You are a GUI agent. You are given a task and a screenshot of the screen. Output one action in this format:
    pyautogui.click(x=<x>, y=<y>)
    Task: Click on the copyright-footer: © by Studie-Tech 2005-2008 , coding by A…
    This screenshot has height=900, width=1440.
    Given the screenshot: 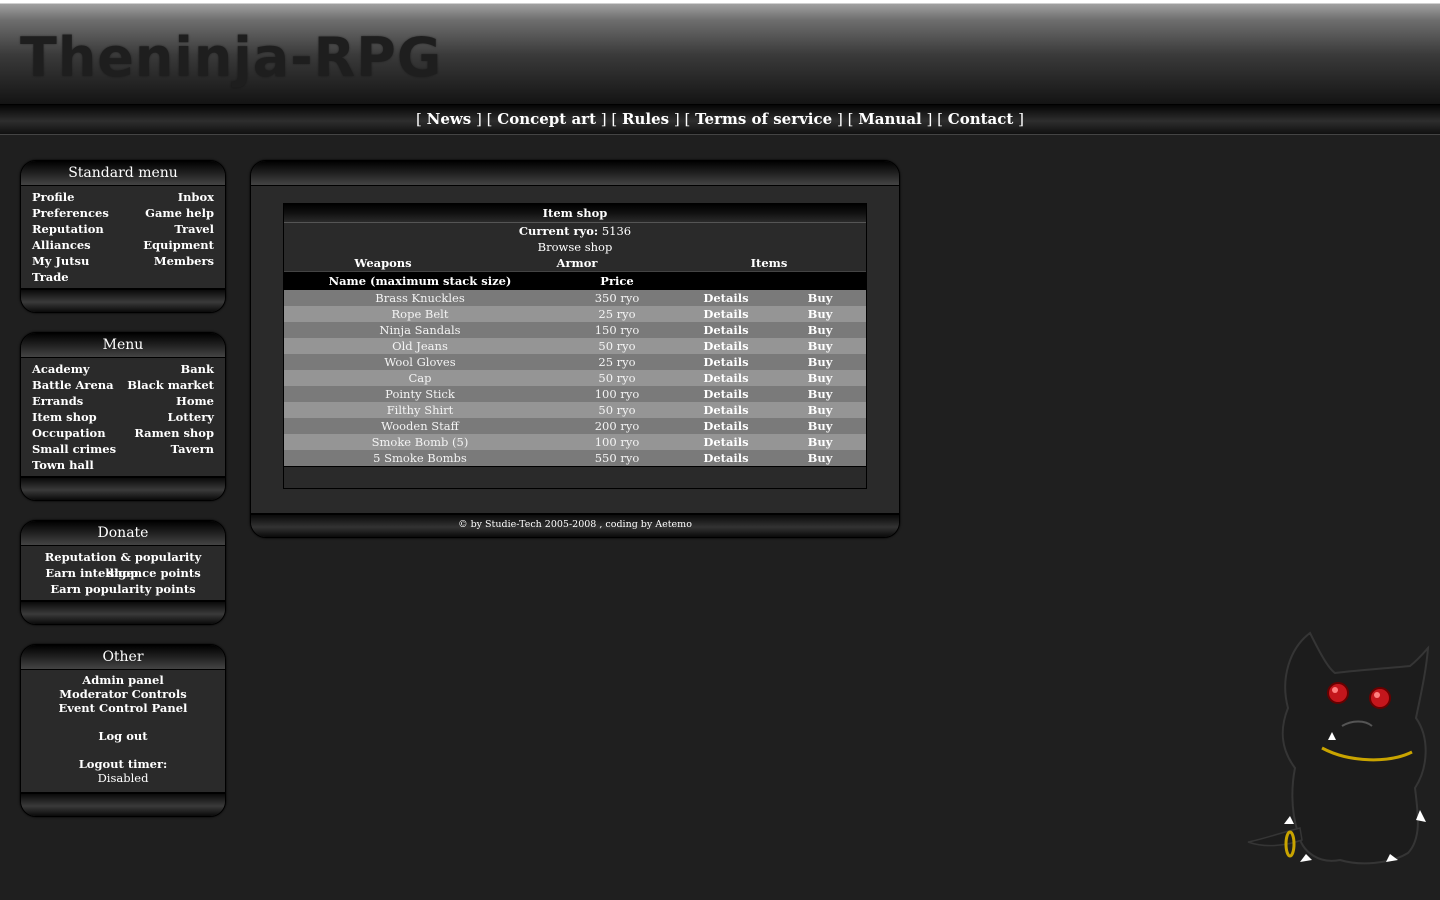 What is the action you would take?
    pyautogui.click(x=575, y=525)
    